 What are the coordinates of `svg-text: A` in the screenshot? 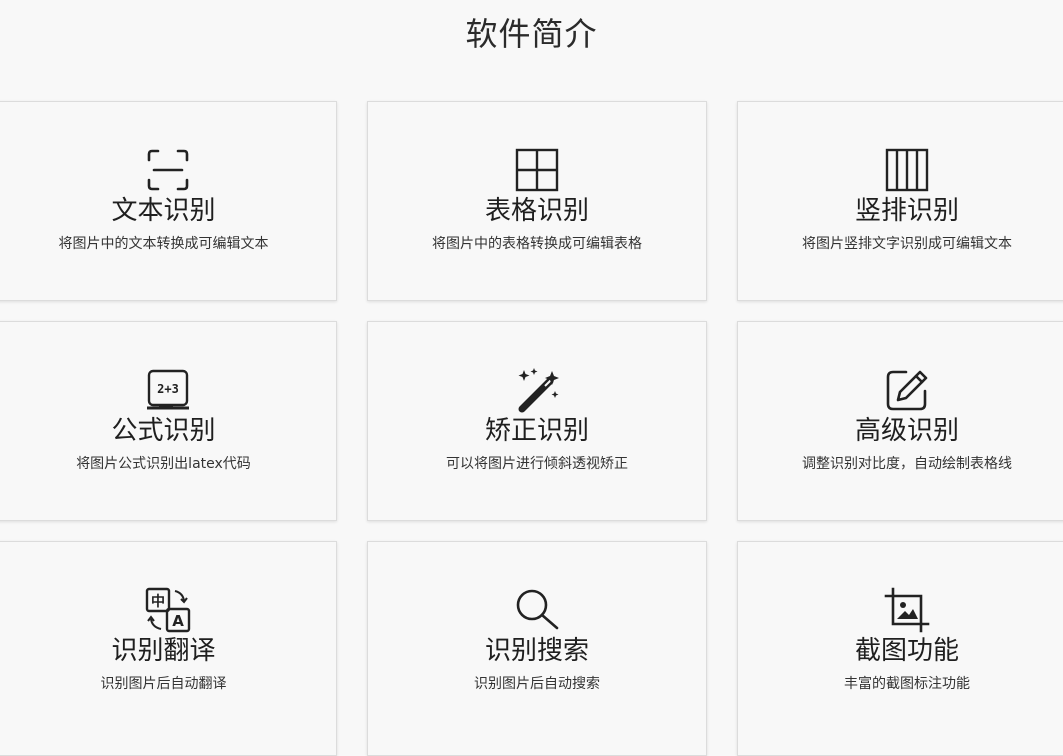 It's located at (178, 621).